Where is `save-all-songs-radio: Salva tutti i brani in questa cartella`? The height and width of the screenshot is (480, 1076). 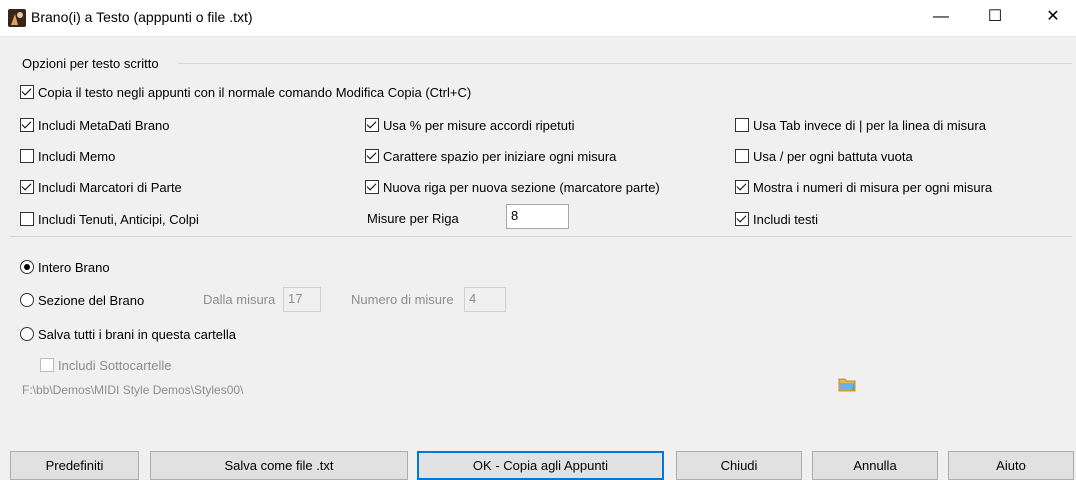 save-all-songs-radio: Salva tutti i brani in questa cartella is located at coordinates (128, 334).